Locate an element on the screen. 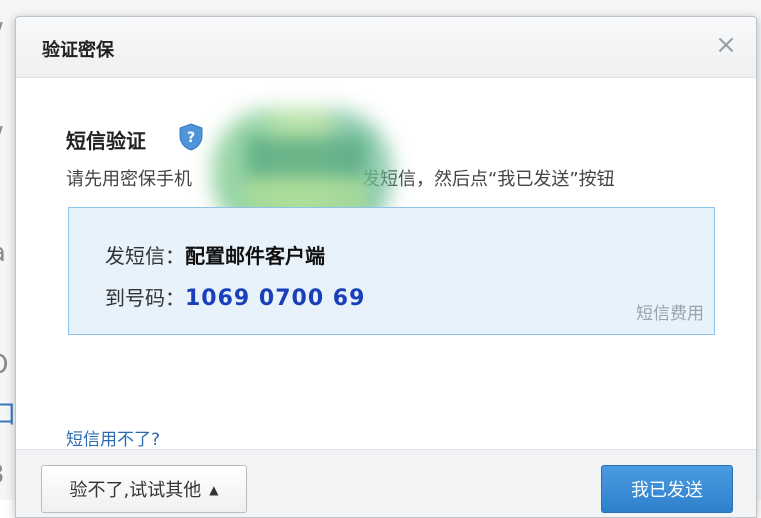  sms-number-row: 到号码：1069 0700 69 is located at coordinates (235, 296).